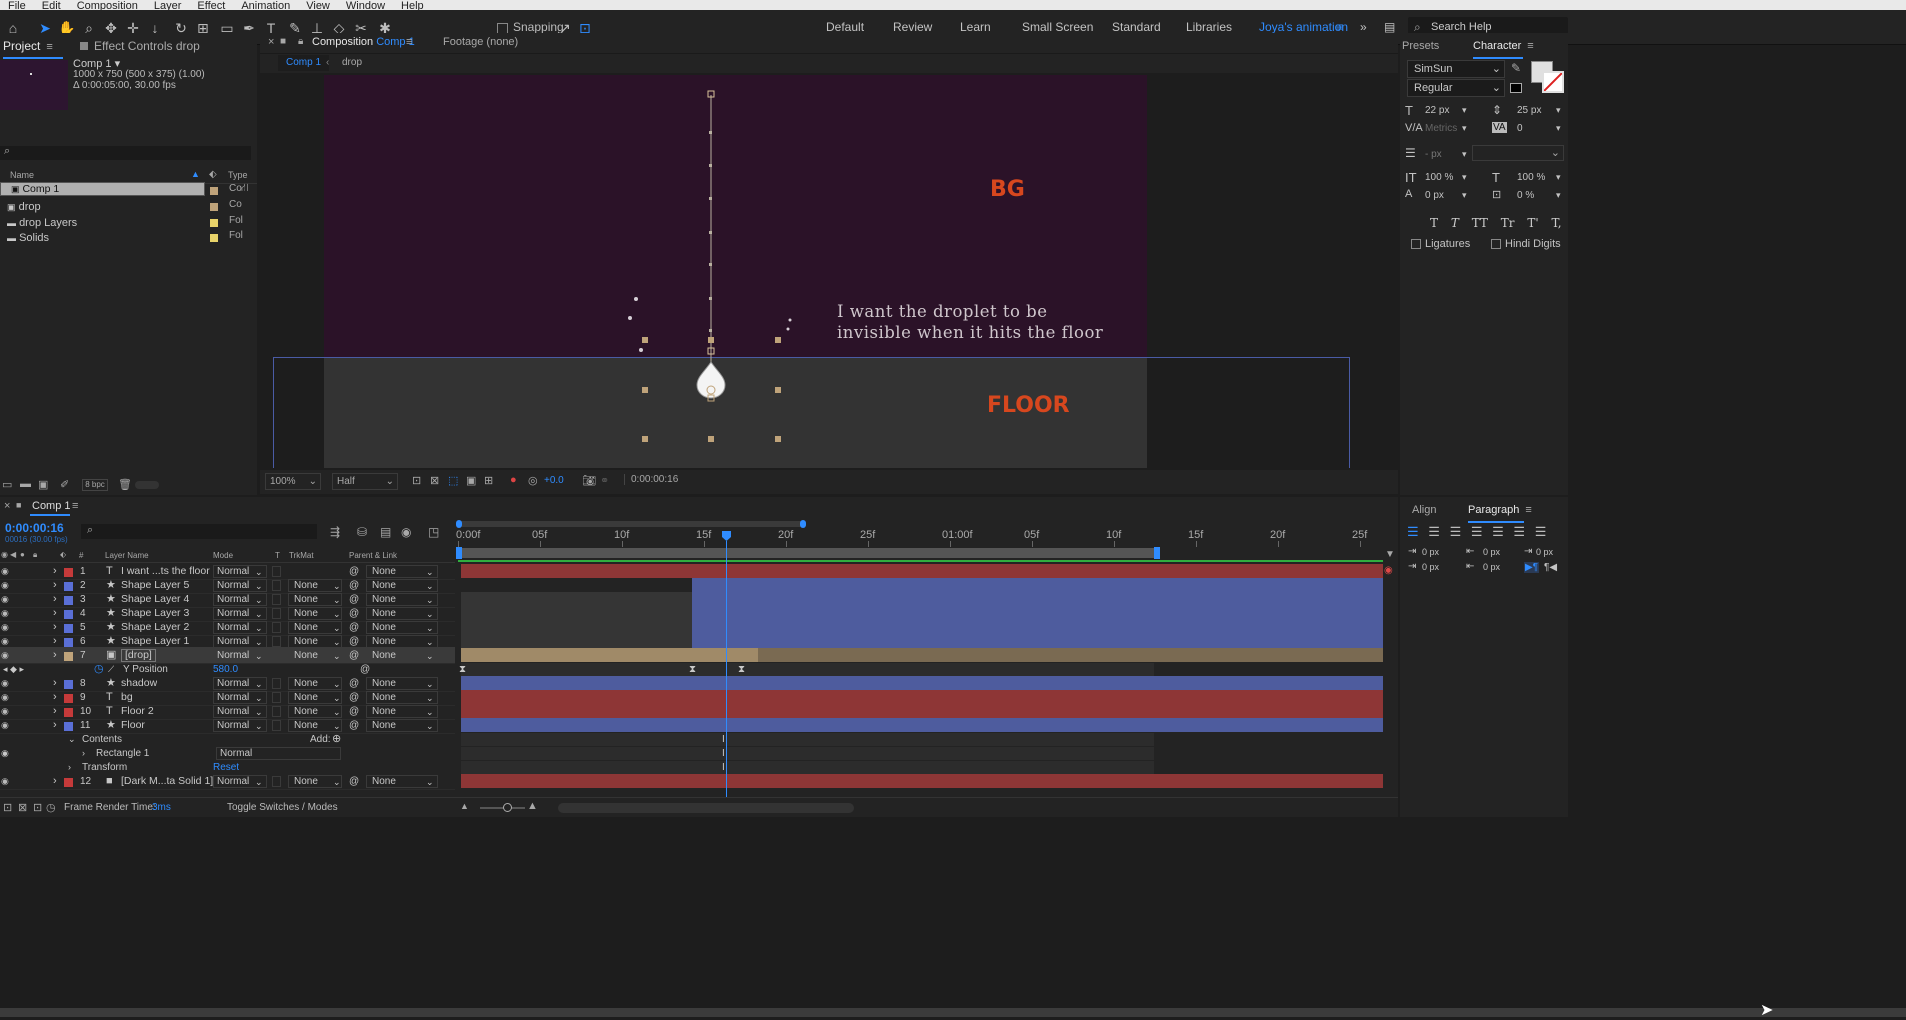  What do you see at coordinates (1496, 244) in the screenshot?
I see `hindi-digits-checkbox` at bounding box center [1496, 244].